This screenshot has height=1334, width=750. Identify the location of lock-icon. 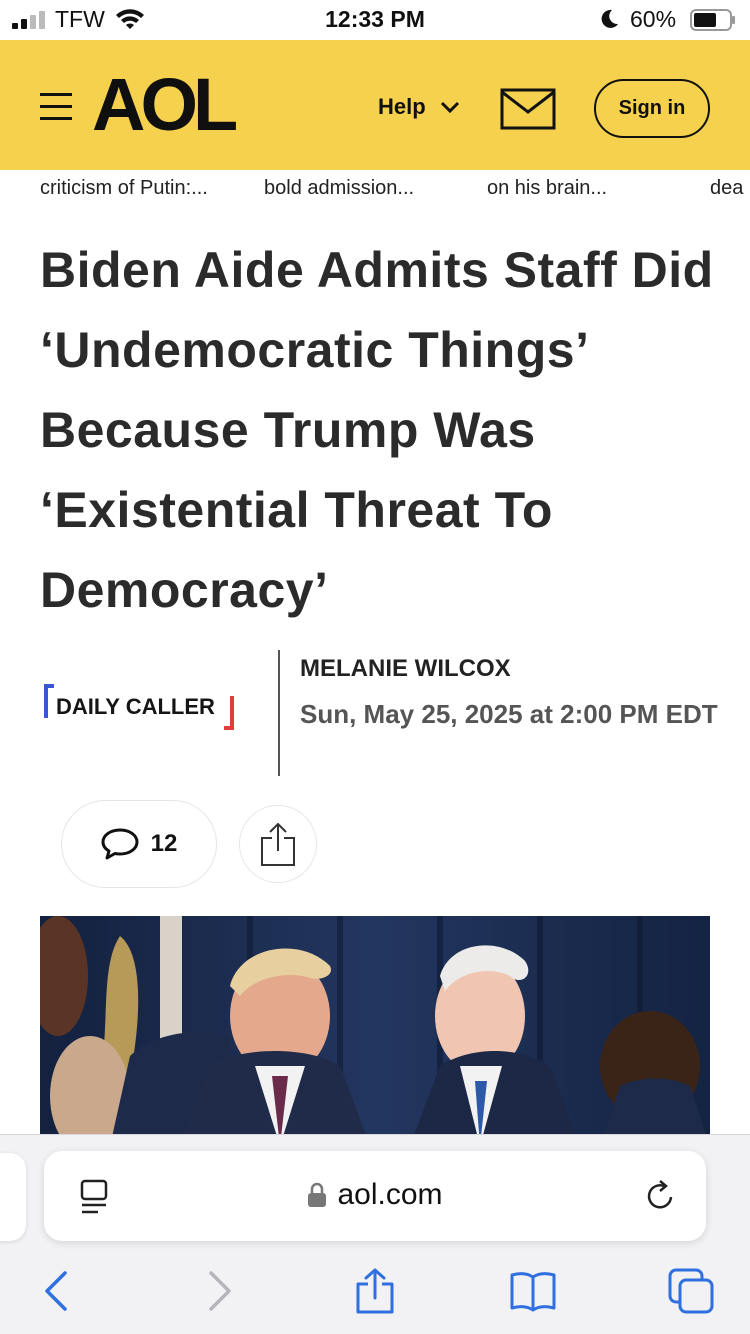
(317, 1194).